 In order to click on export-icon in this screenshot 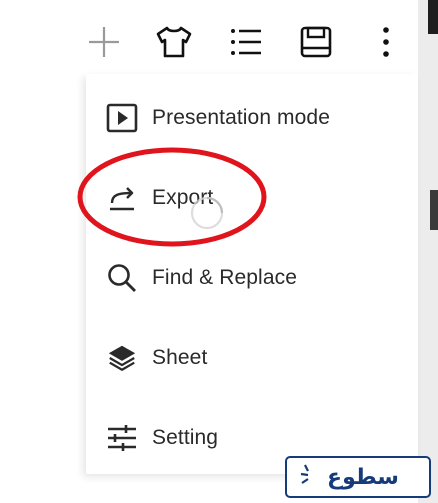, I will do `click(122, 198)`.